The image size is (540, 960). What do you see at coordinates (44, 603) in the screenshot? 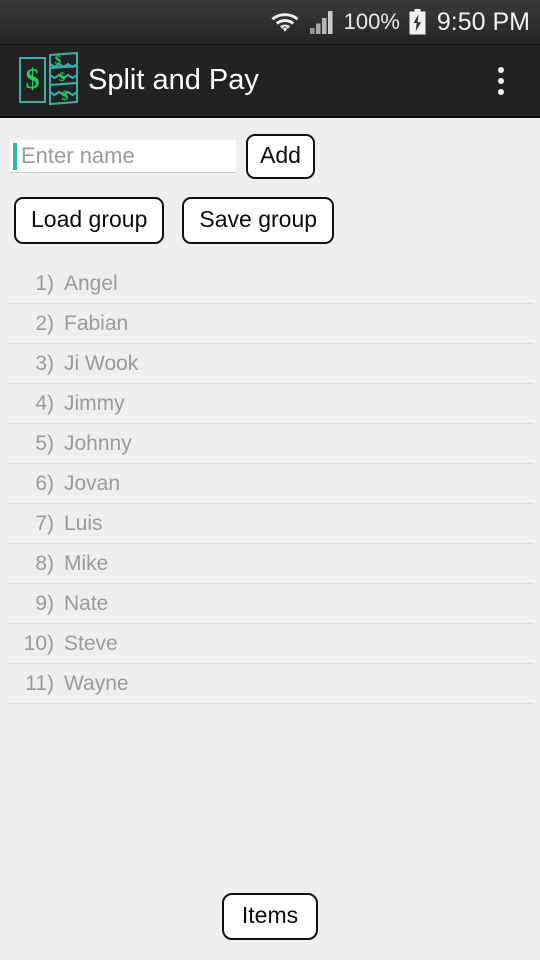
I see `list-item-index: 9)` at bounding box center [44, 603].